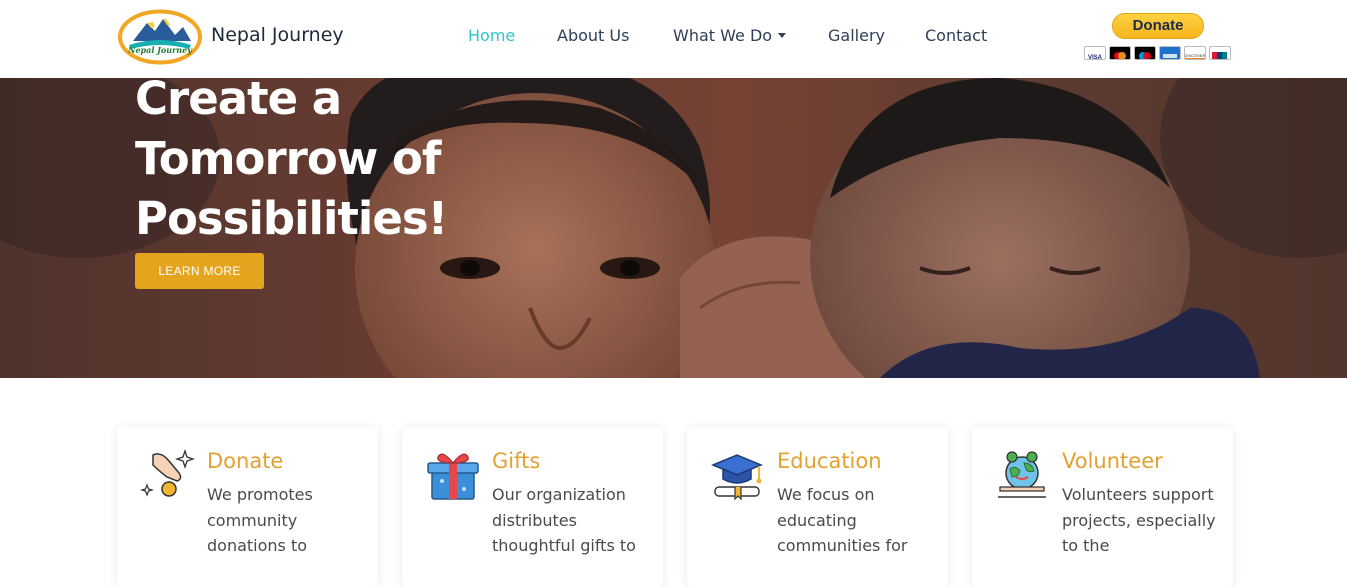  What do you see at coordinates (842, 520) in the screenshot?
I see `feature-text: We focus on educating communities for` at bounding box center [842, 520].